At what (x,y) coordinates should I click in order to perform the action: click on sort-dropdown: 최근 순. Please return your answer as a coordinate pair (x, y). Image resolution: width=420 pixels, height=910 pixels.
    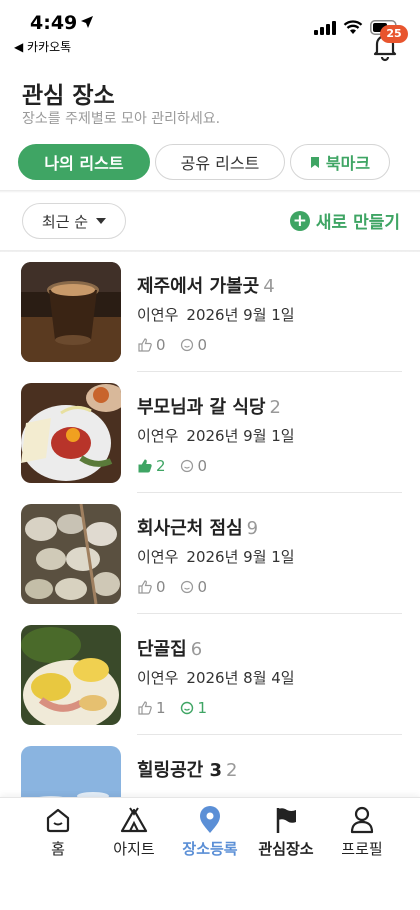
    Looking at the image, I should click on (74, 221).